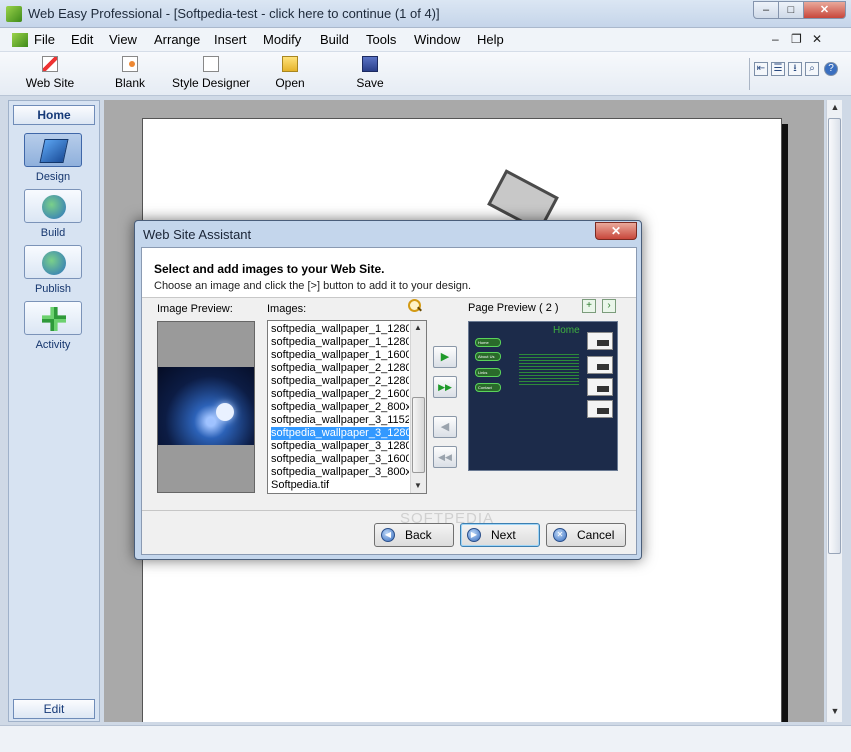 The height and width of the screenshot is (752, 851). I want to click on list-item-selected: softpedia_wallpaper_3_1280, so click(340, 433).